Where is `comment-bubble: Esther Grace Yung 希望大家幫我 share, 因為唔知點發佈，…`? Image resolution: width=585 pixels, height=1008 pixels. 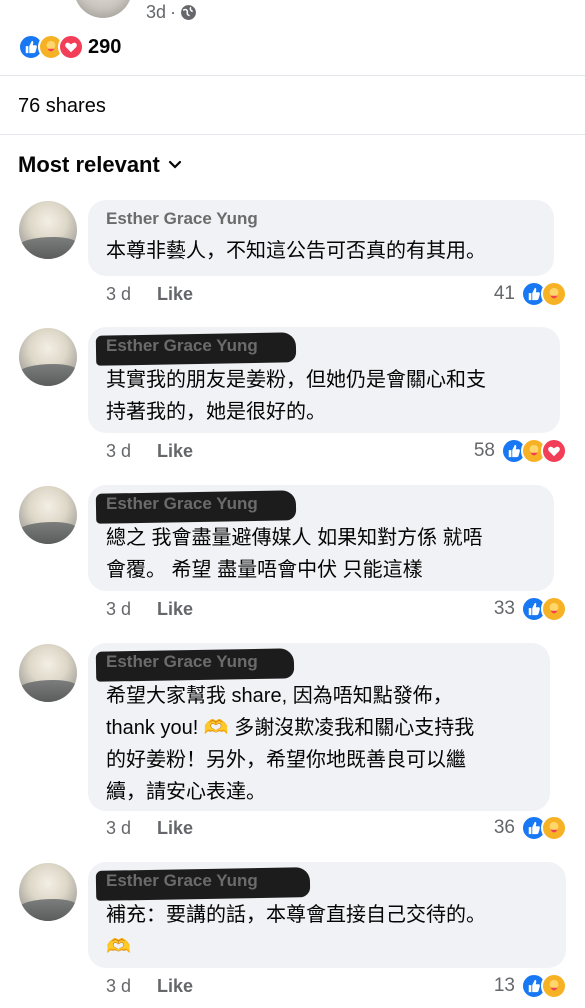 comment-bubble: Esther Grace Yung 希望大家幫我 share, 因為唔知點發佈，… is located at coordinates (319, 727).